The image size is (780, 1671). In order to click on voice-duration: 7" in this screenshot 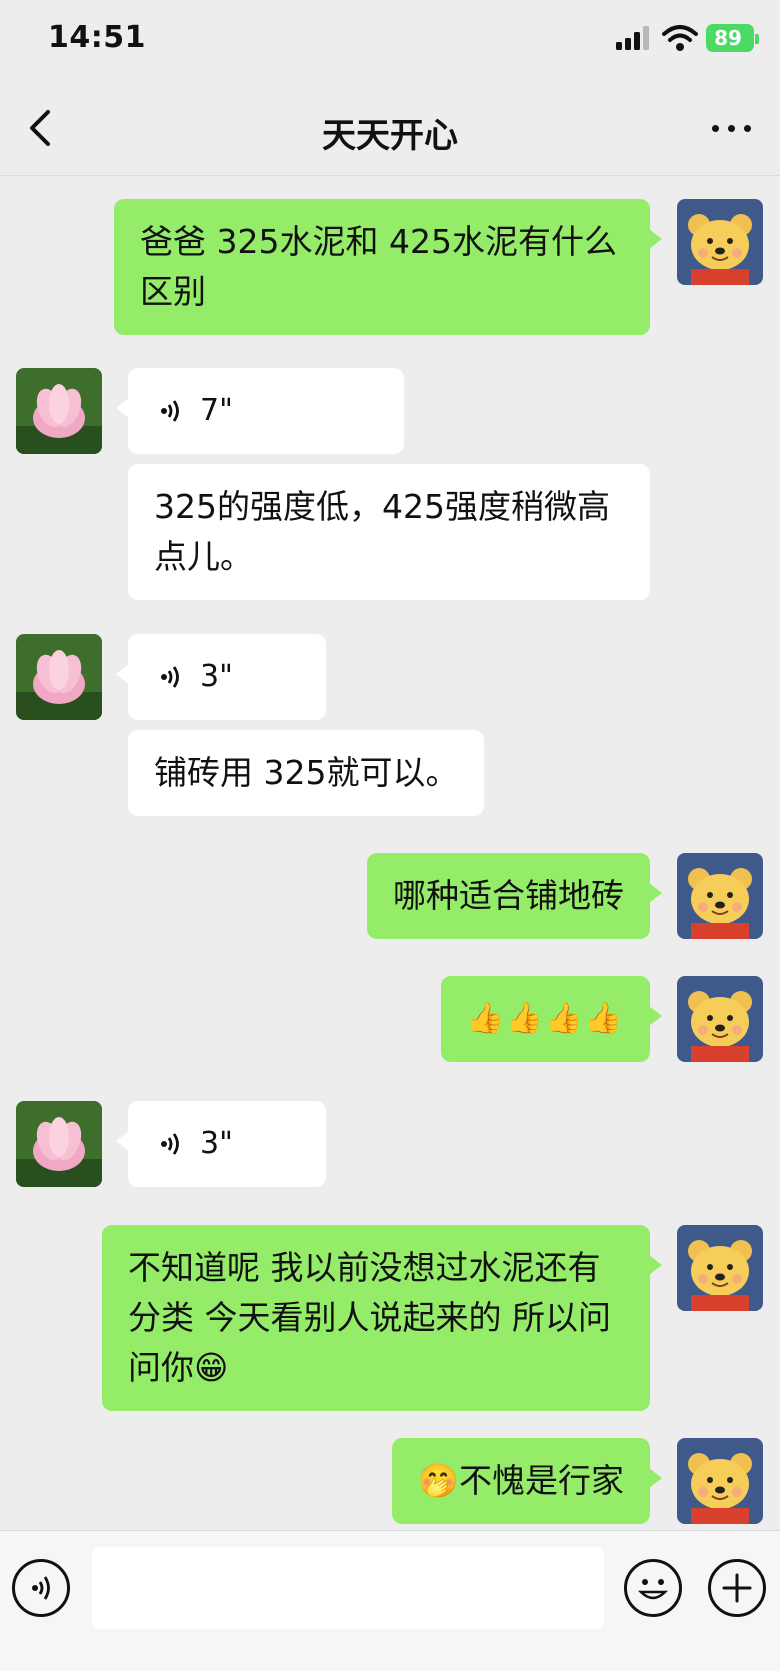, I will do `click(216, 410)`.